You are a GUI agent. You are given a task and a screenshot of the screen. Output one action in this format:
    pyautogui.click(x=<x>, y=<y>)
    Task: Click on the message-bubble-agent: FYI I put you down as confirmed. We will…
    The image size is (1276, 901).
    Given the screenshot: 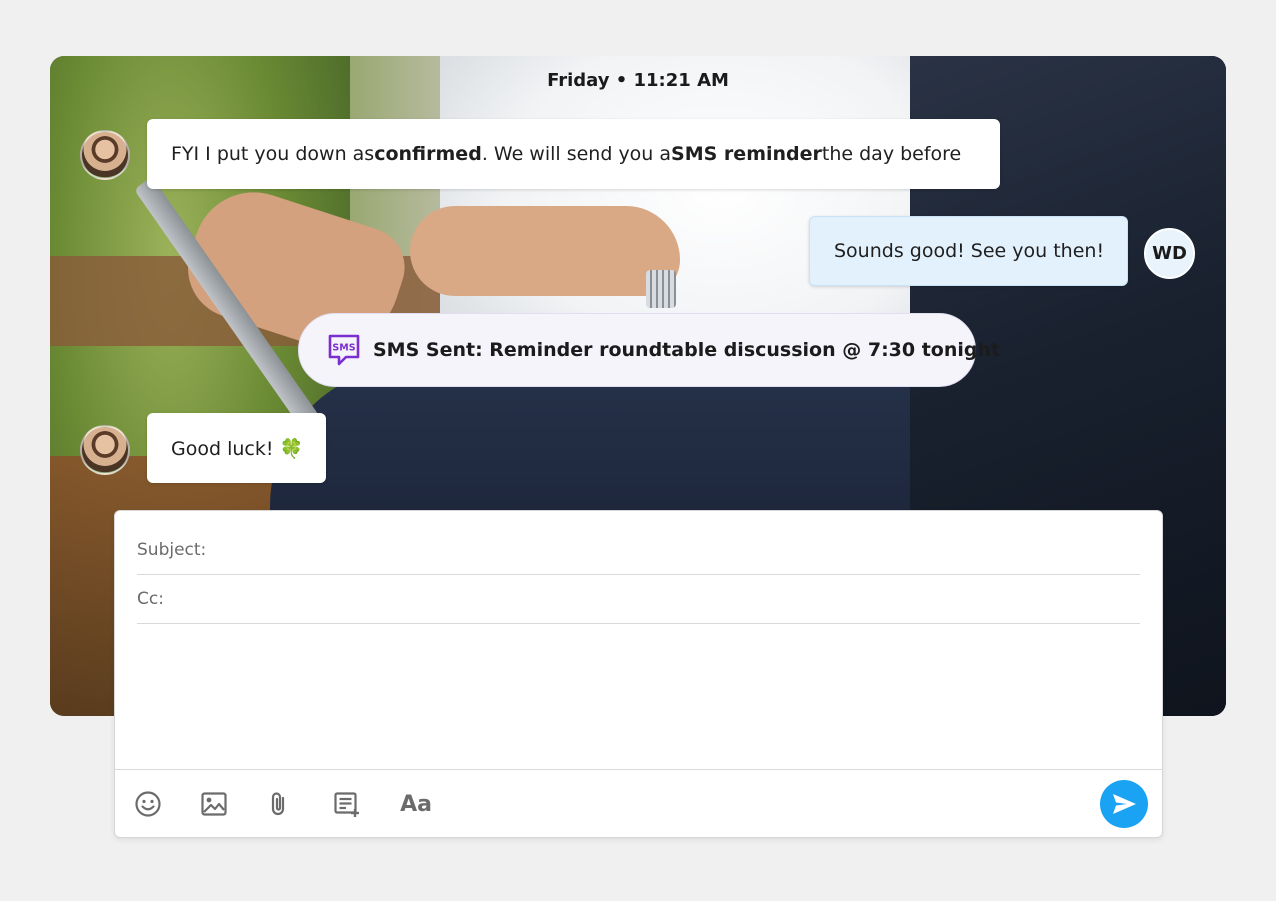 What is the action you would take?
    pyautogui.click(x=573, y=154)
    